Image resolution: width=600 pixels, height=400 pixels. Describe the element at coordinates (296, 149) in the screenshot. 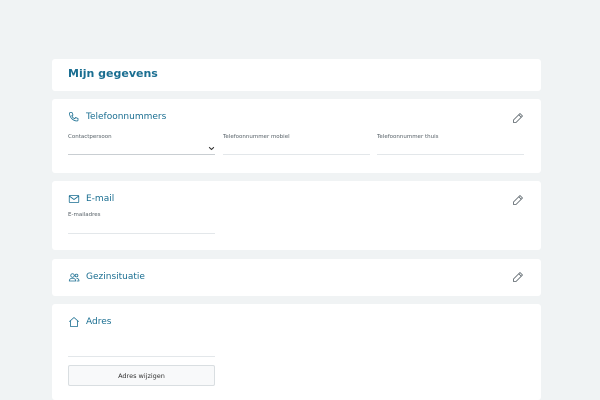

I see `mobile-phone-input` at that location.